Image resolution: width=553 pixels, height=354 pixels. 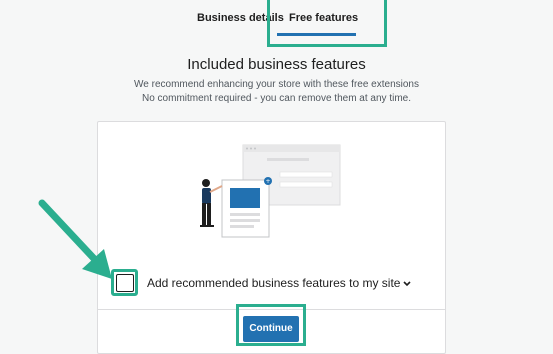 What do you see at coordinates (407, 284) in the screenshot?
I see `chevron-down-icon` at bounding box center [407, 284].